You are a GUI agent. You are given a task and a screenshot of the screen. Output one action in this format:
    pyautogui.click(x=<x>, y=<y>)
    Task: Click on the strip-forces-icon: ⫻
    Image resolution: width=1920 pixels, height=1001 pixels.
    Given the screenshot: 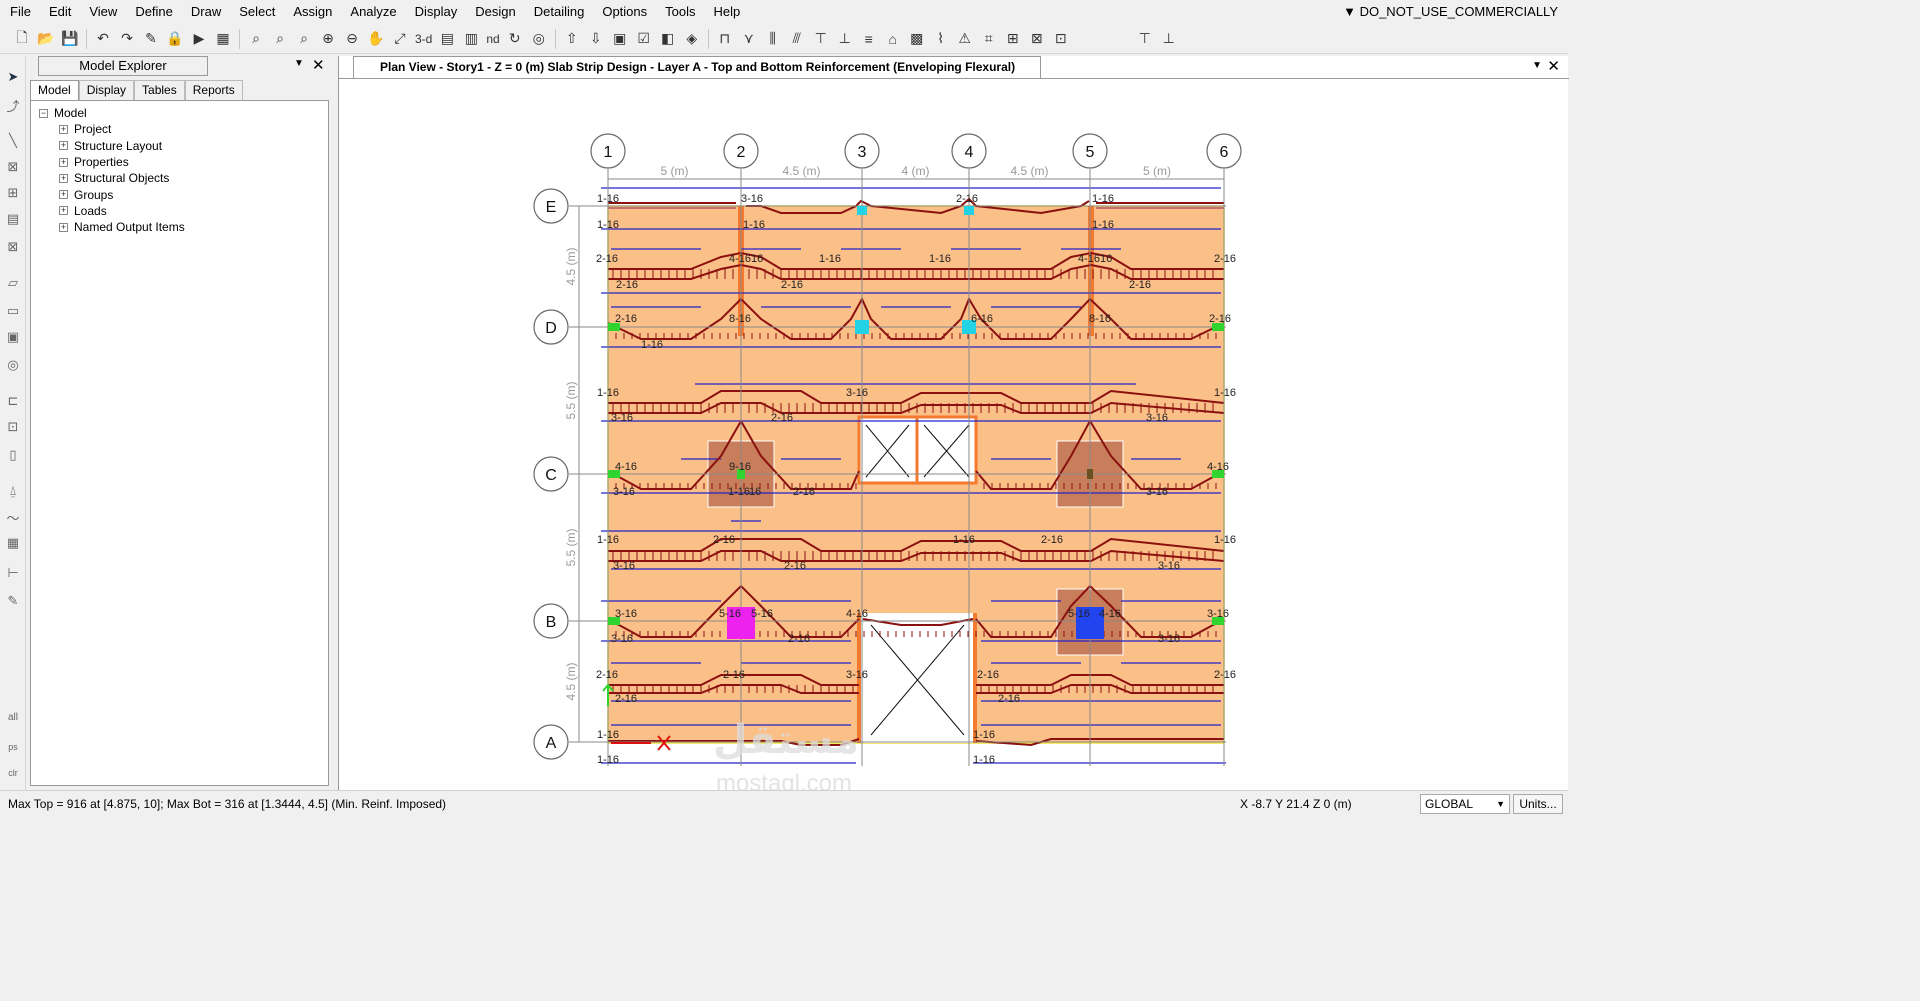 What is the action you would take?
    pyautogui.click(x=797, y=39)
    